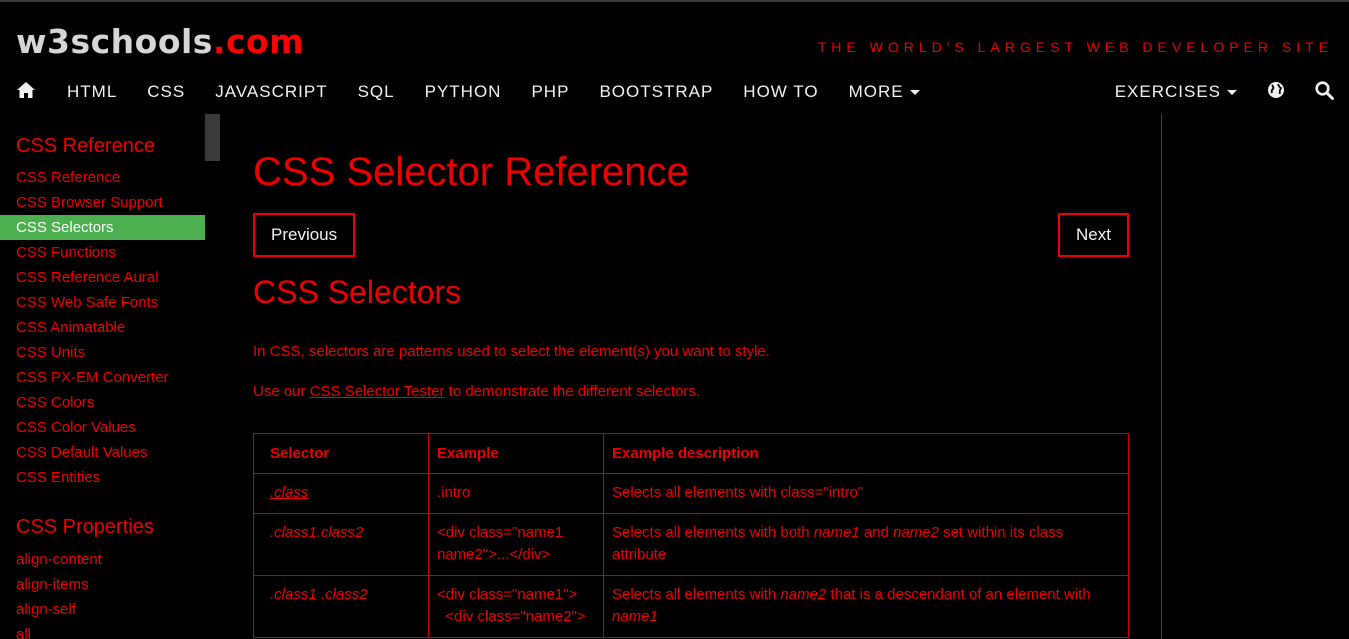 The height and width of the screenshot is (639, 1349). What do you see at coordinates (102, 477) in the screenshot?
I see `sidebar-link-entities: CSS Entities` at bounding box center [102, 477].